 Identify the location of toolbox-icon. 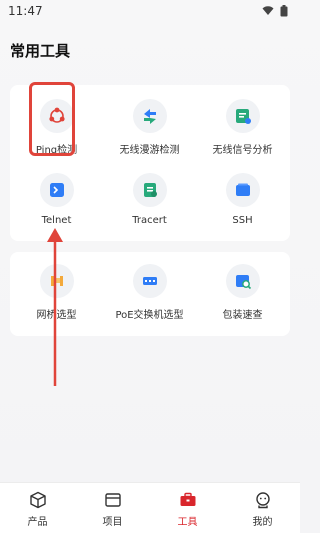
(187, 499).